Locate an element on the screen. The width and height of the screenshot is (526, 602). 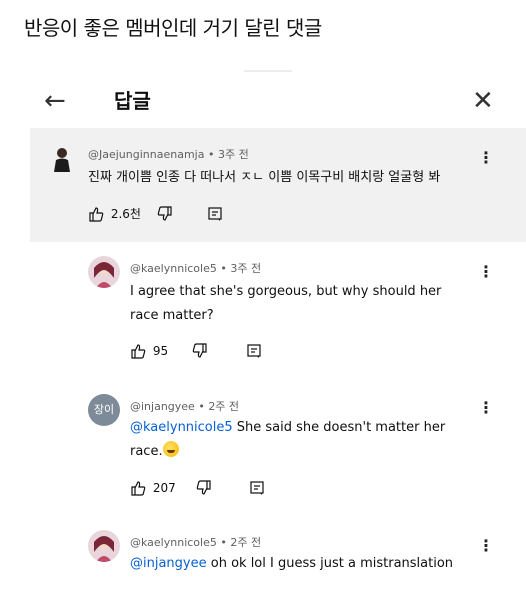
comment-text: 진짜 개이쁨 인종 다 떠나서 ㅈㄴ 이쁨 이목구비 배치랑 얼굴형 봐 is located at coordinates (264, 177).